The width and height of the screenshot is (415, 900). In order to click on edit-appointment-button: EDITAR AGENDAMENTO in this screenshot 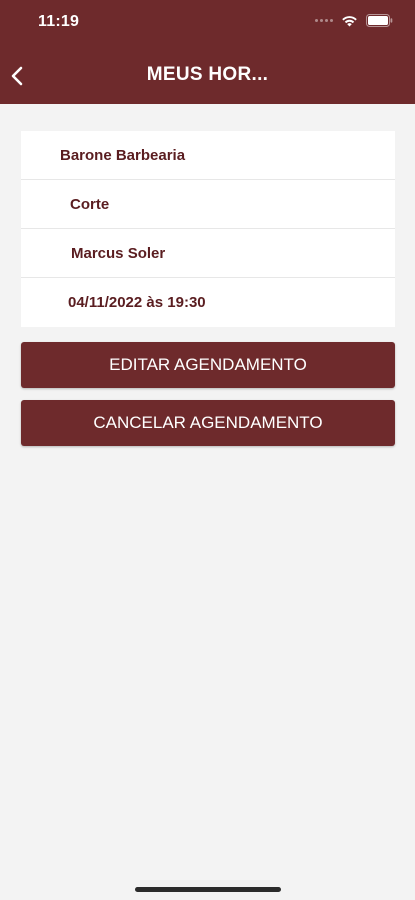, I will do `click(208, 365)`.